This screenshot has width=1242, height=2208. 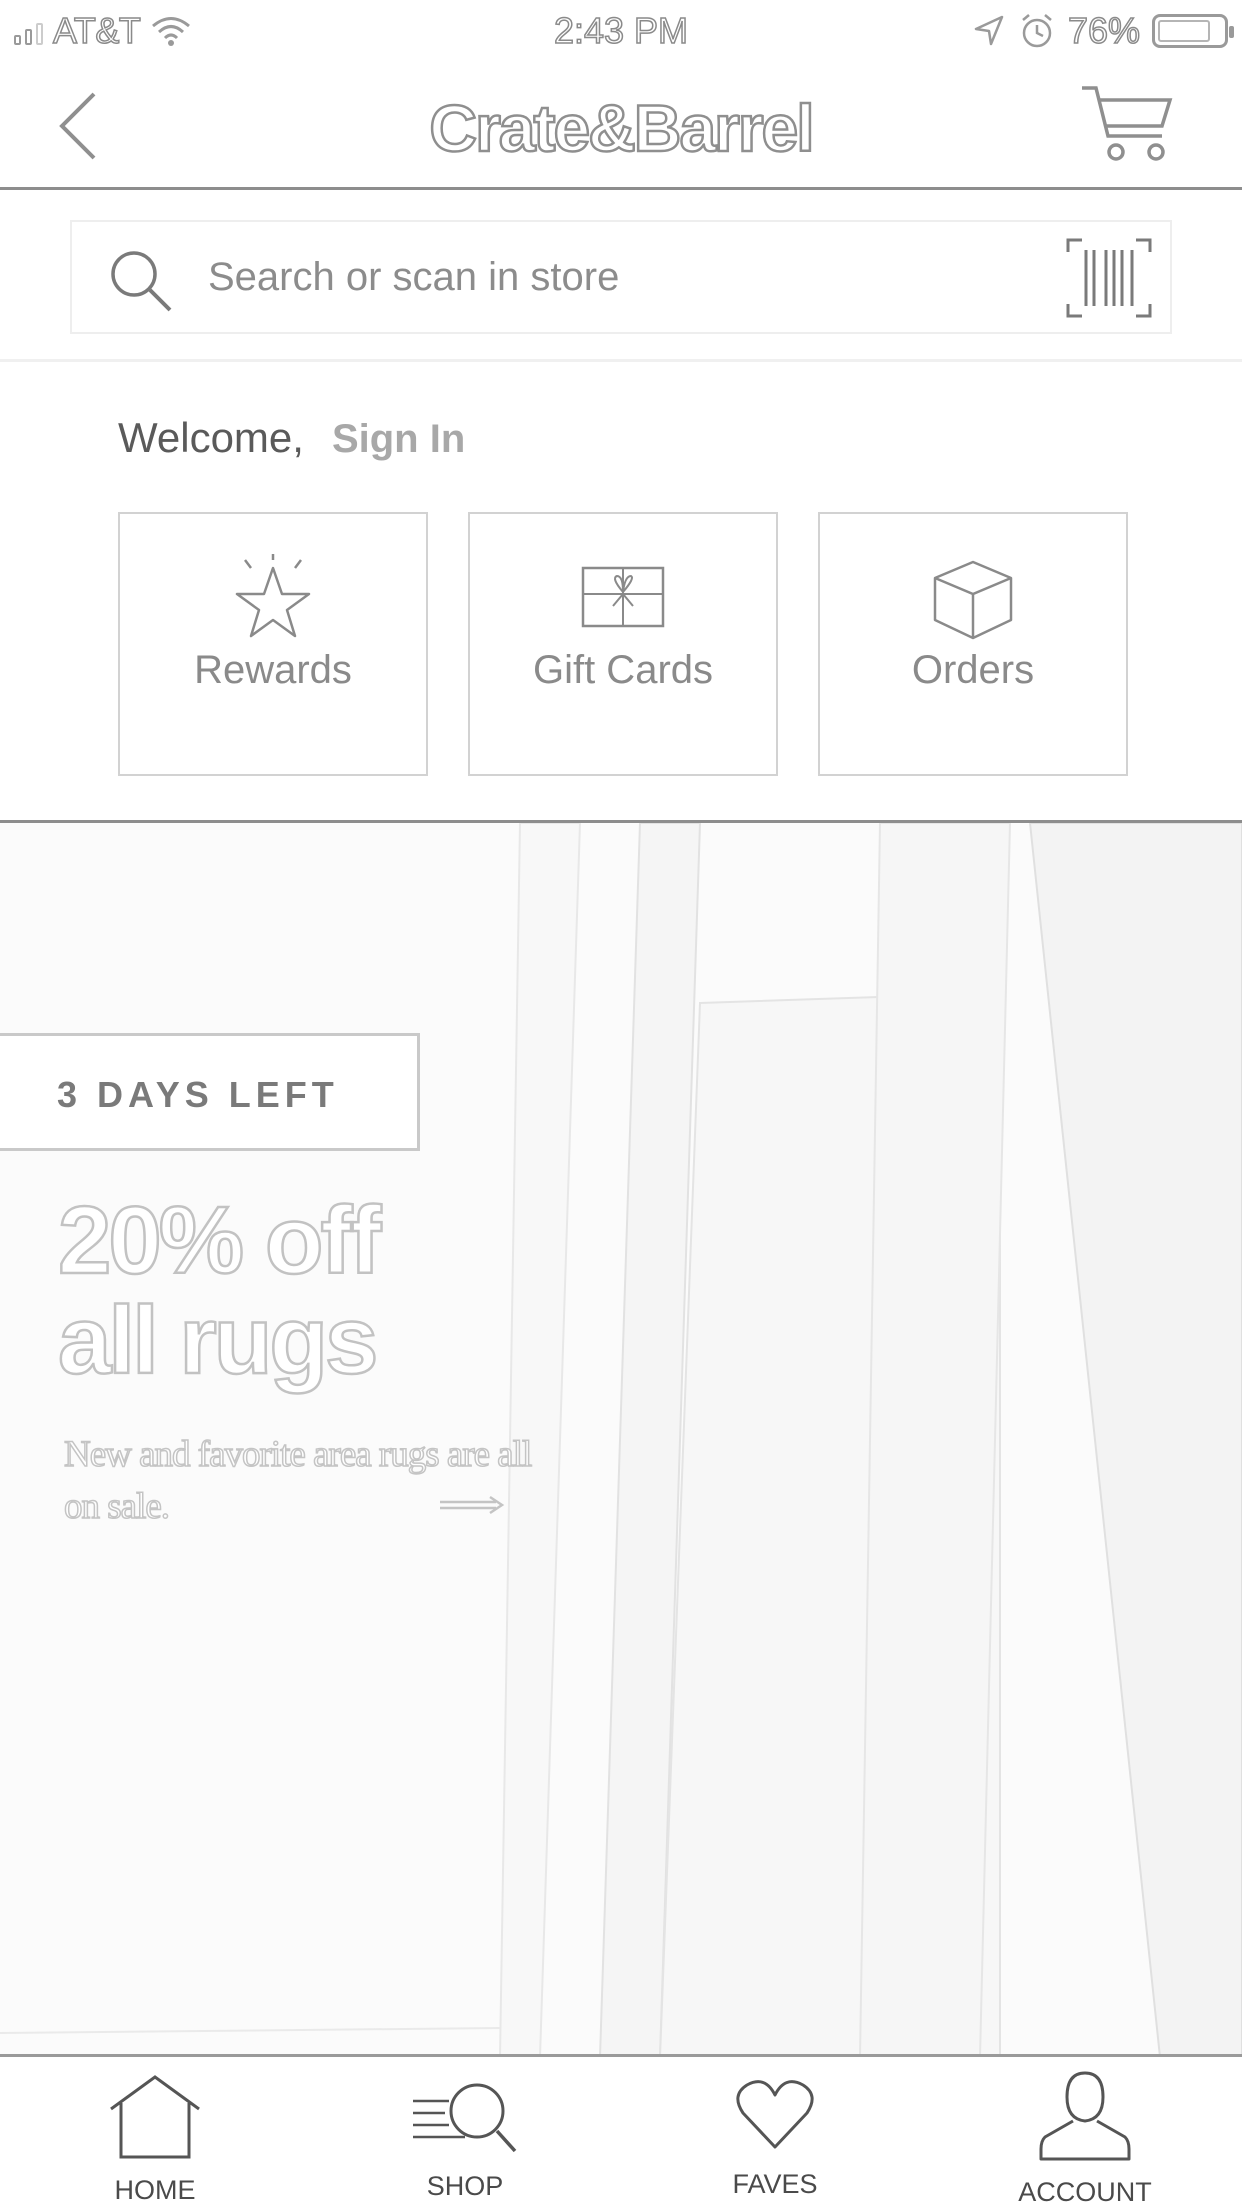 I want to click on alarm-icon, so click(x=1037, y=31).